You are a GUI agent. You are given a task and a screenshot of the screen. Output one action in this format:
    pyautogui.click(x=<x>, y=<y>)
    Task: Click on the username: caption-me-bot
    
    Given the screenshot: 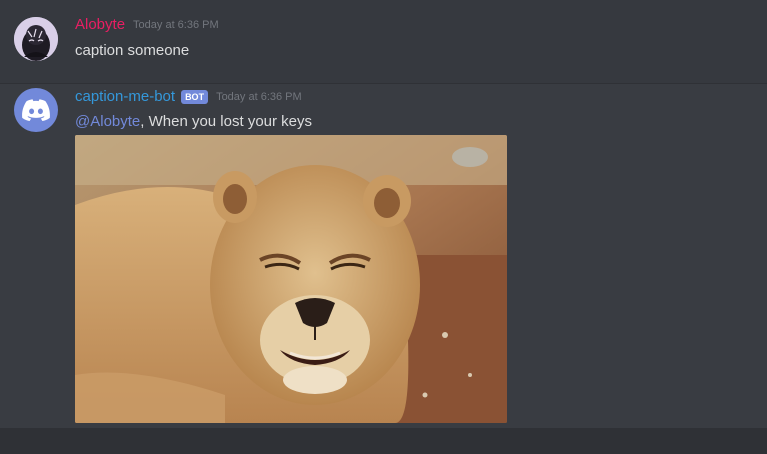 What is the action you would take?
    pyautogui.click(x=125, y=96)
    